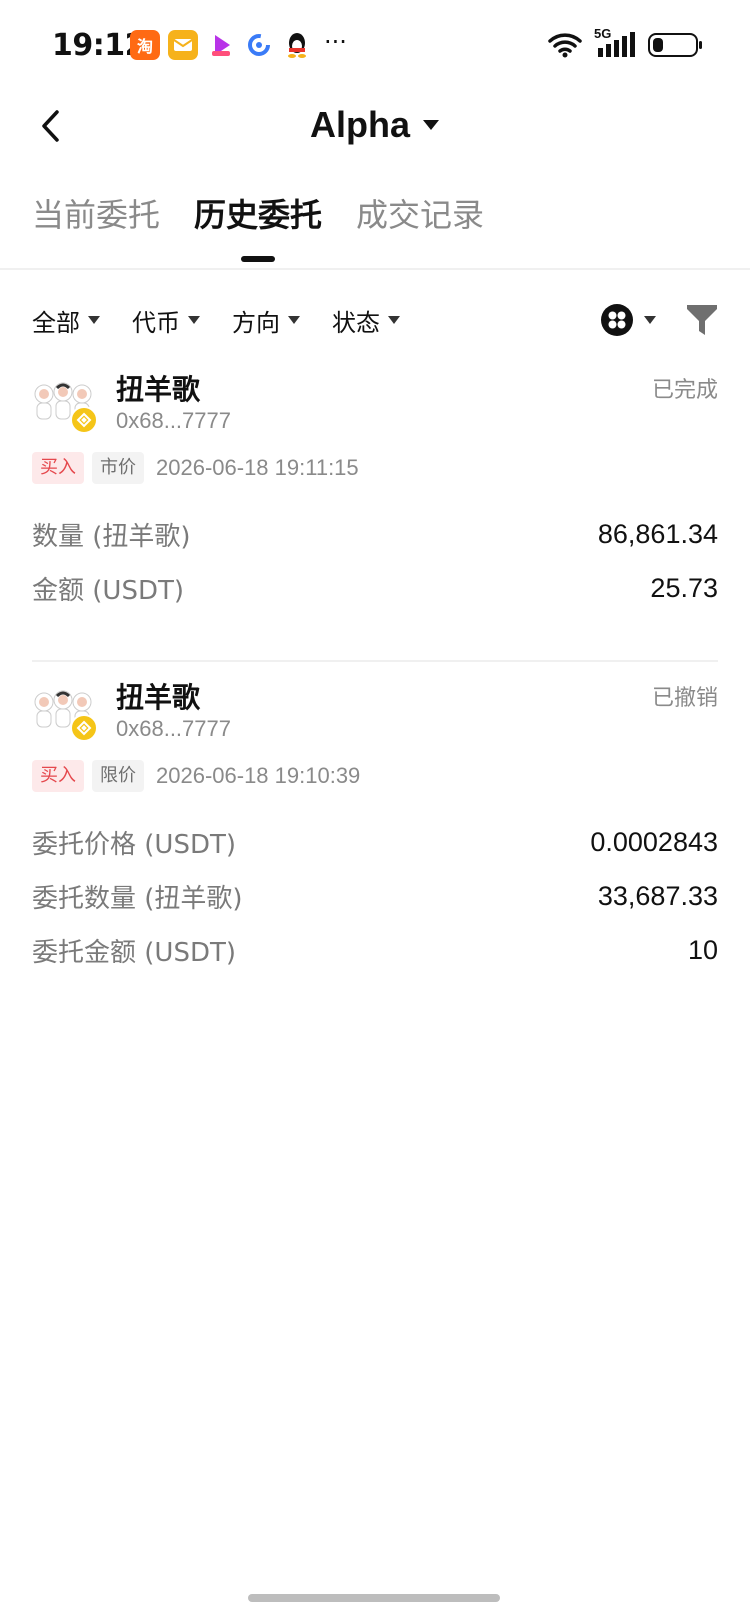 The width and height of the screenshot is (750, 1624). Describe the element at coordinates (684, 390) in the screenshot. I see `order-status: 已完成` at that location.